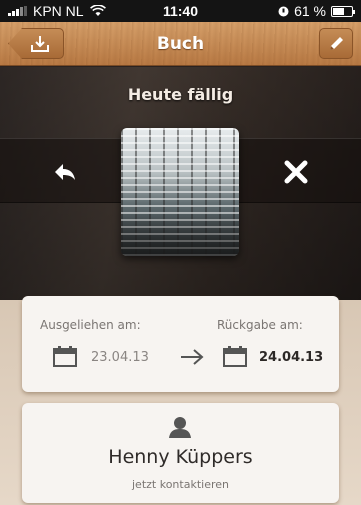  Describe the element at coordinates (58, 11) in the screenshot. I see `carrier-label: KPN NL` at that location.